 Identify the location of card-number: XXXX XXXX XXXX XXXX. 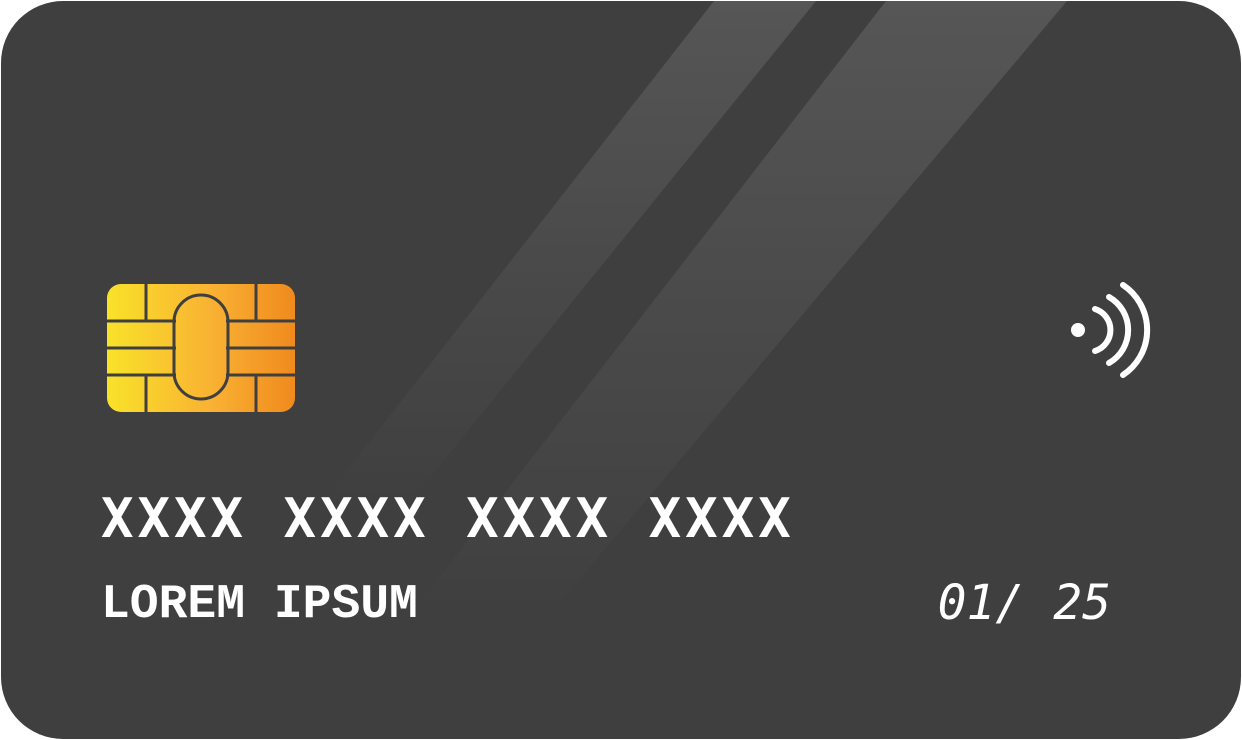
(448, 518).